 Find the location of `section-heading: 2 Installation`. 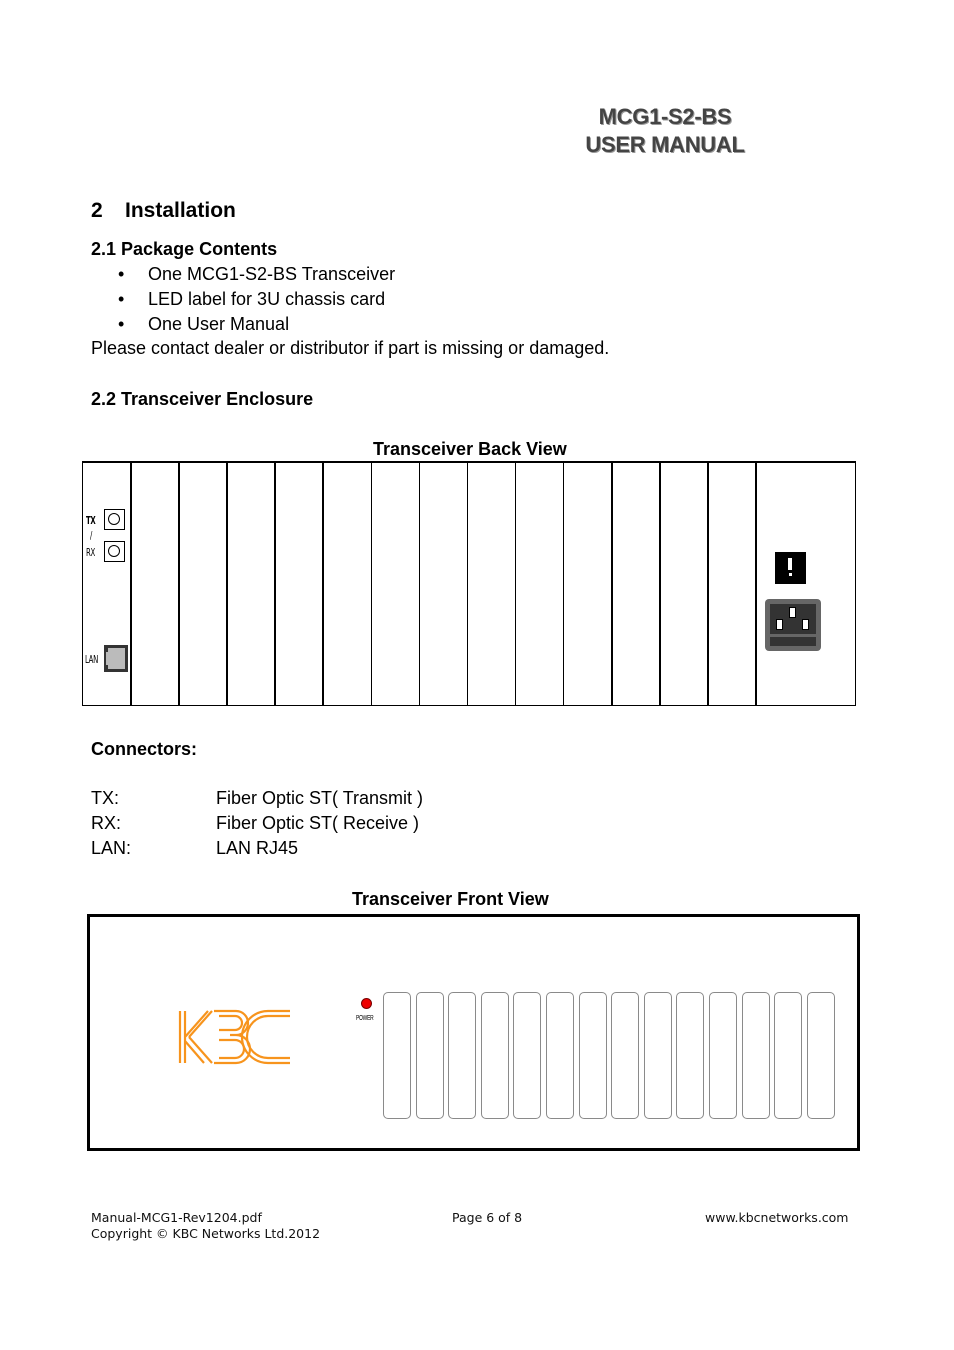

section-heading: 2 Installation is located at coordinates (163, 211).